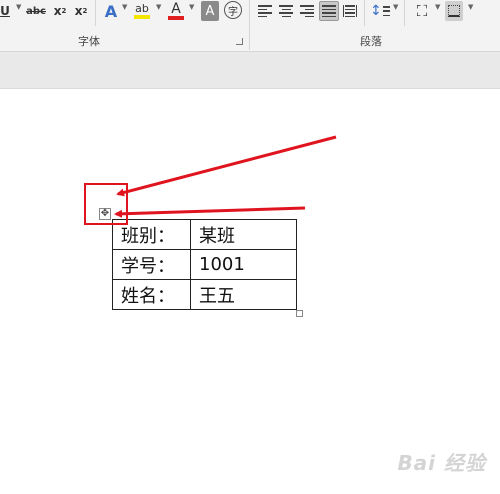 The image size is (500, 494). I want to click on annotation-arrow-lower, so click(210, 212).